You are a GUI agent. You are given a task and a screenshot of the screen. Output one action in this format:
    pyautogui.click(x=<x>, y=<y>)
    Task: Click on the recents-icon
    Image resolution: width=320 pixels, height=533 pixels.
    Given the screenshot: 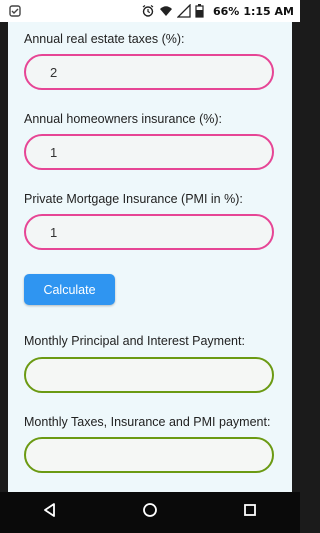 What is the action you would take?
    pyautogui.click(x=250, y=512)
    